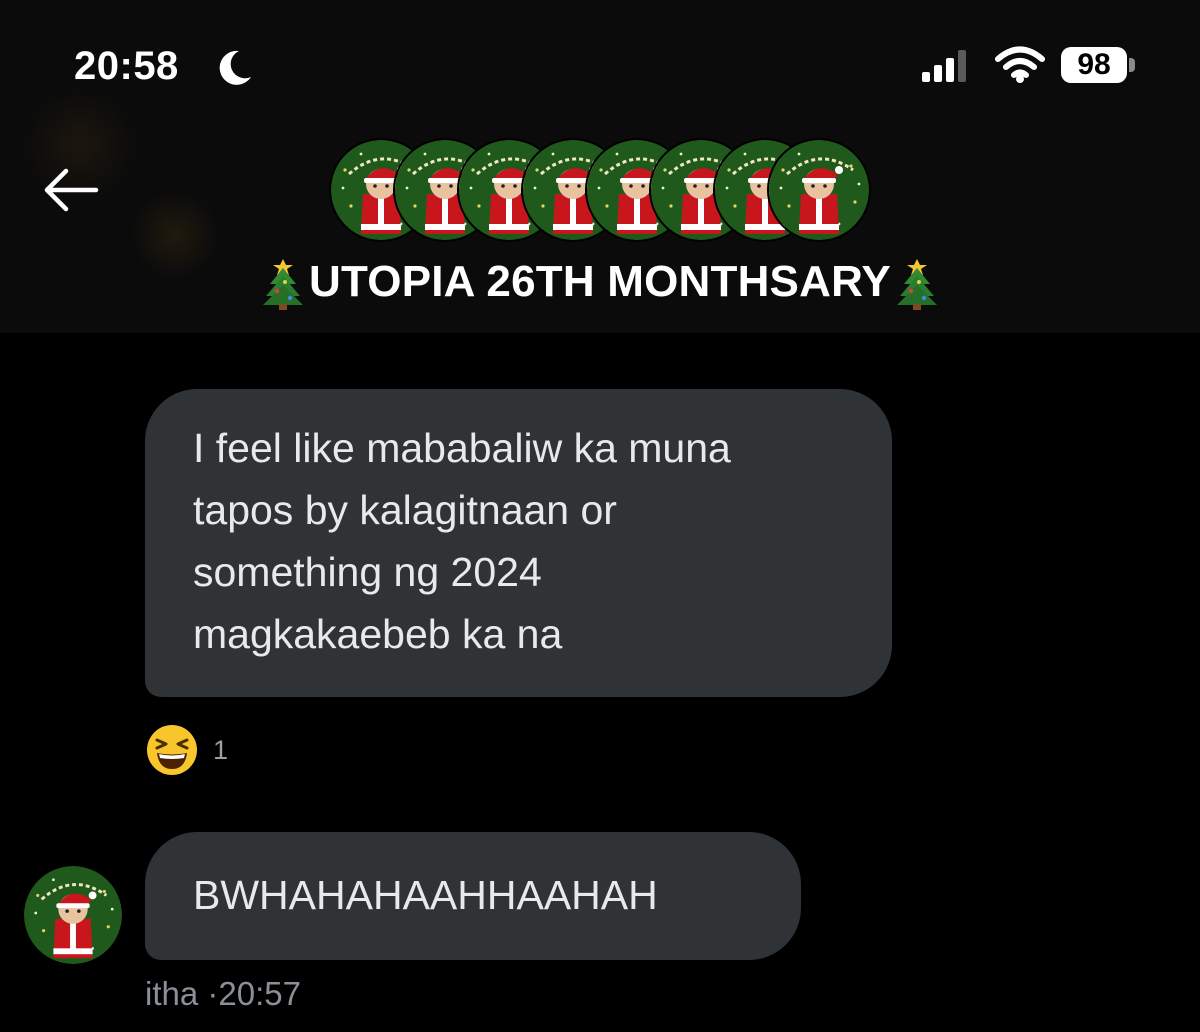 This screenshot has height=1032, width=1200. I want to click on battery-icon: 98, so click(1094, 65).